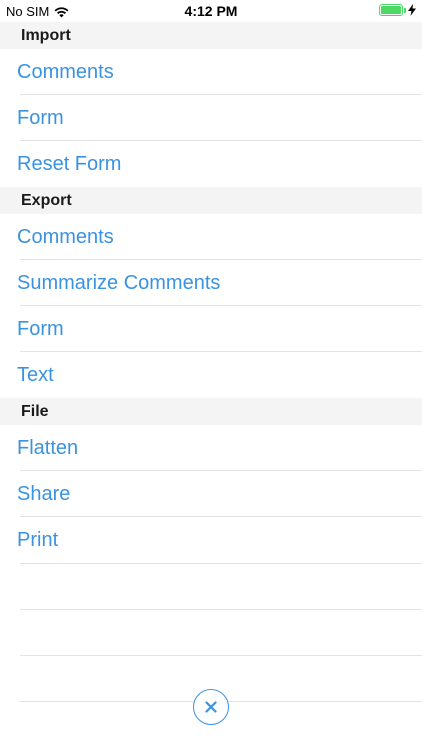 The height and width of the screenshot is (750, 422). I want to click on list-item-file-flatten: Flatten, so click(211, 448).